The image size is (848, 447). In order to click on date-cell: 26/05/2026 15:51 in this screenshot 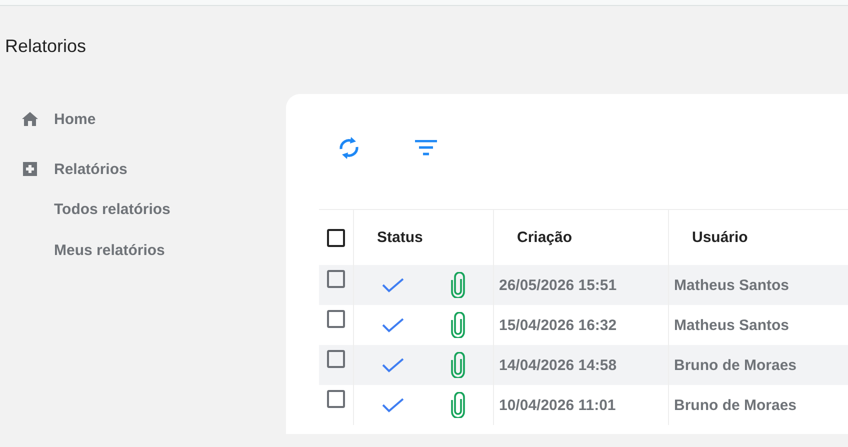, I will do `click(558, 285)`.